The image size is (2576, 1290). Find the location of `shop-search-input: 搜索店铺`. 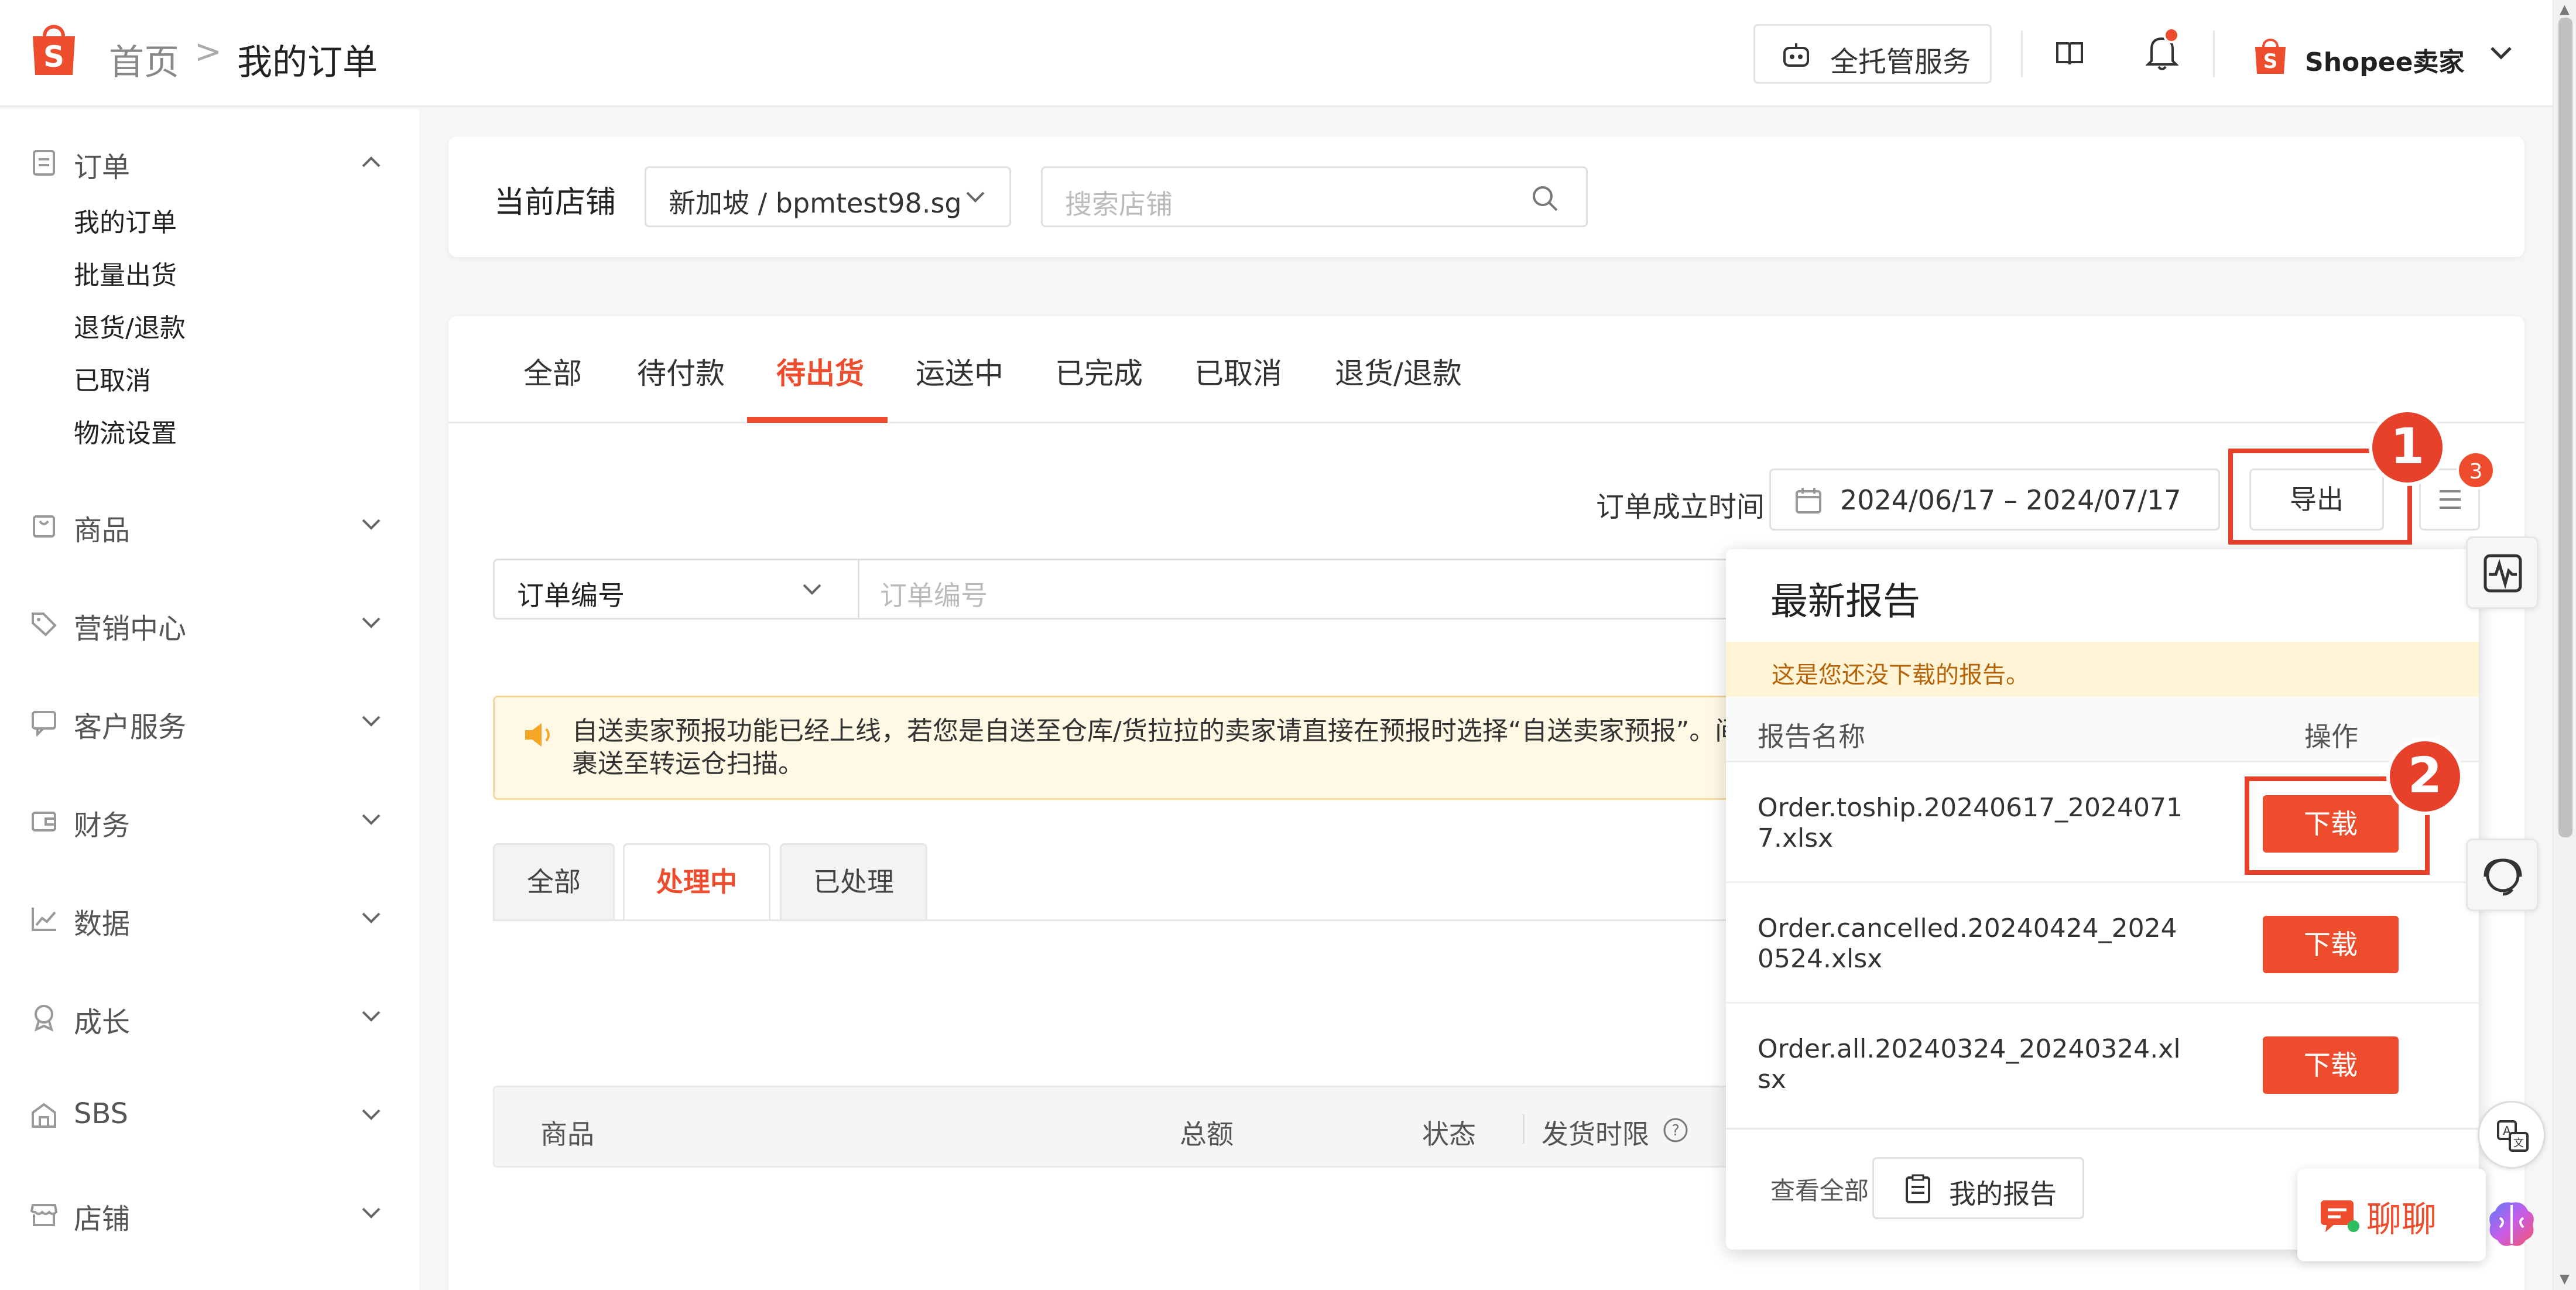

shop-search-input: 搜索店铺 is located at coordinates (1314, 196).